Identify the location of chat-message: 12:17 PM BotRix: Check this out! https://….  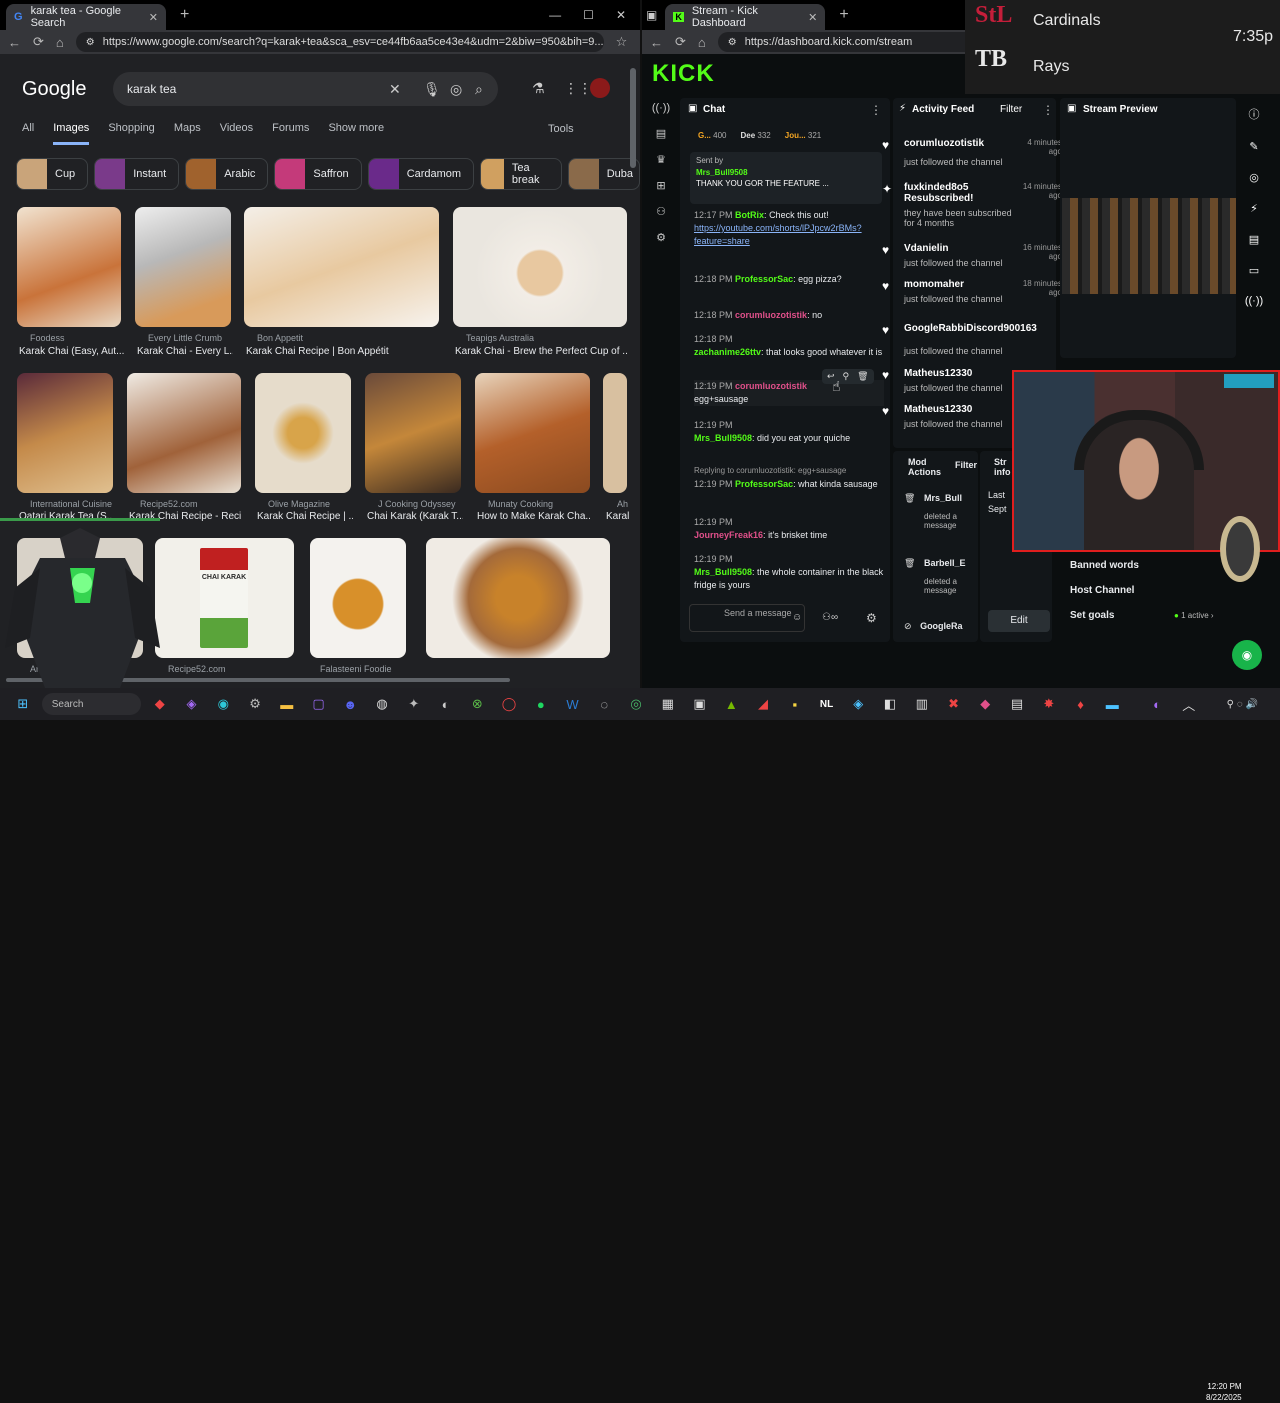
(789, 228).